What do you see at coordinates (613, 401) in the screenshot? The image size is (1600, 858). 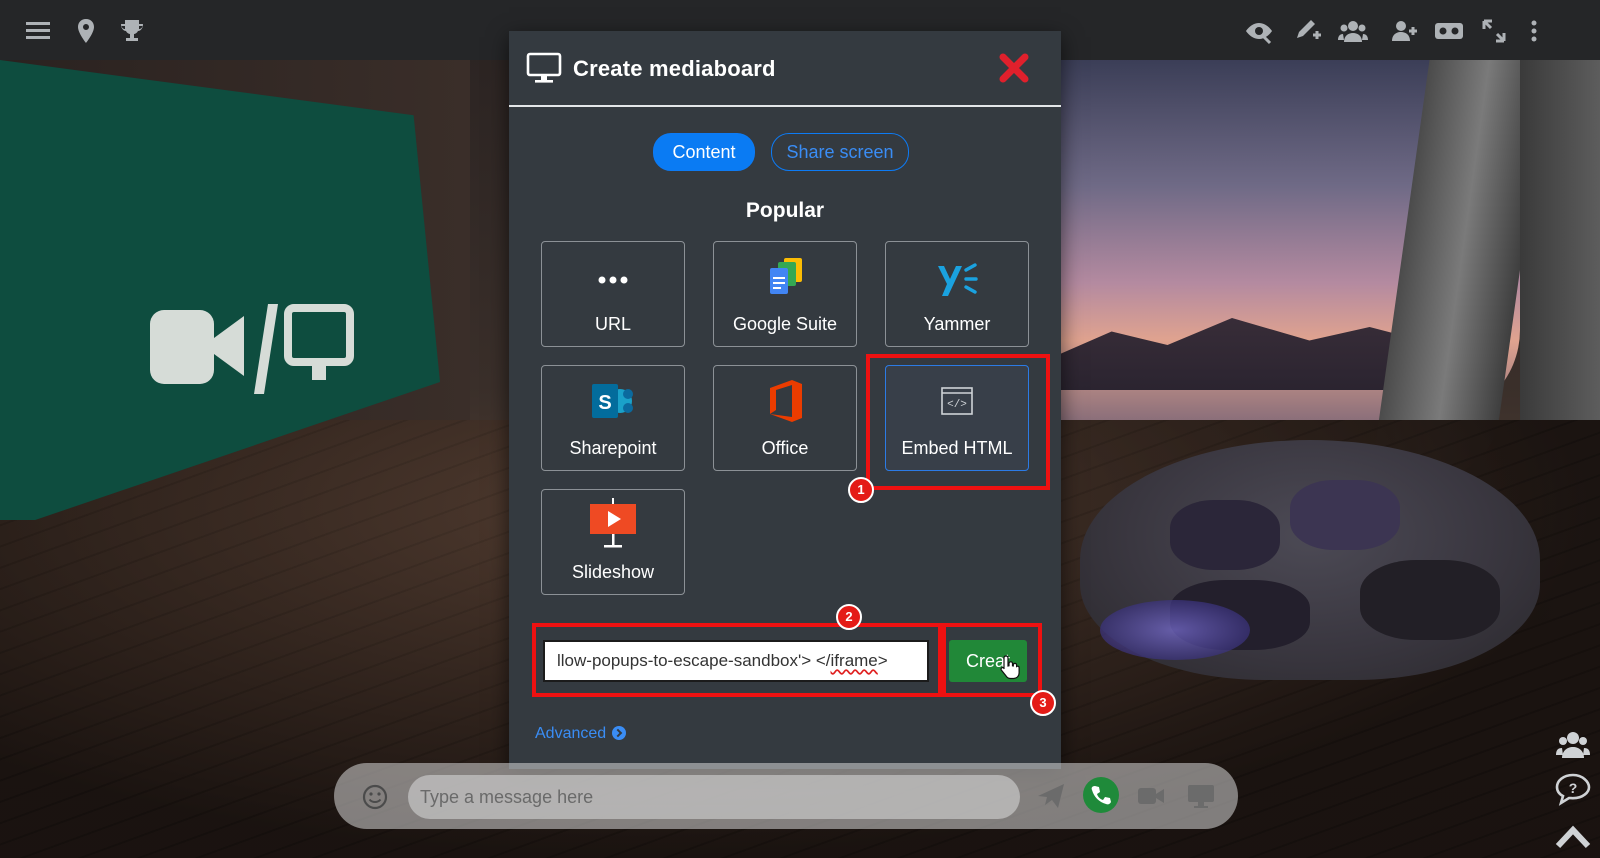 I see `sharepoint-icon: S` at bounding box center [613, 401].